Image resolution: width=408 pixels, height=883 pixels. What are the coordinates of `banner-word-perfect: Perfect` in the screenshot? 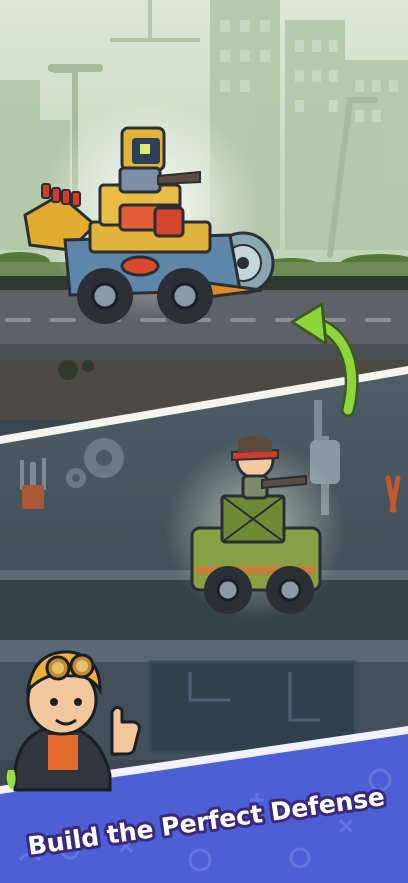 It's located at (211, 820).